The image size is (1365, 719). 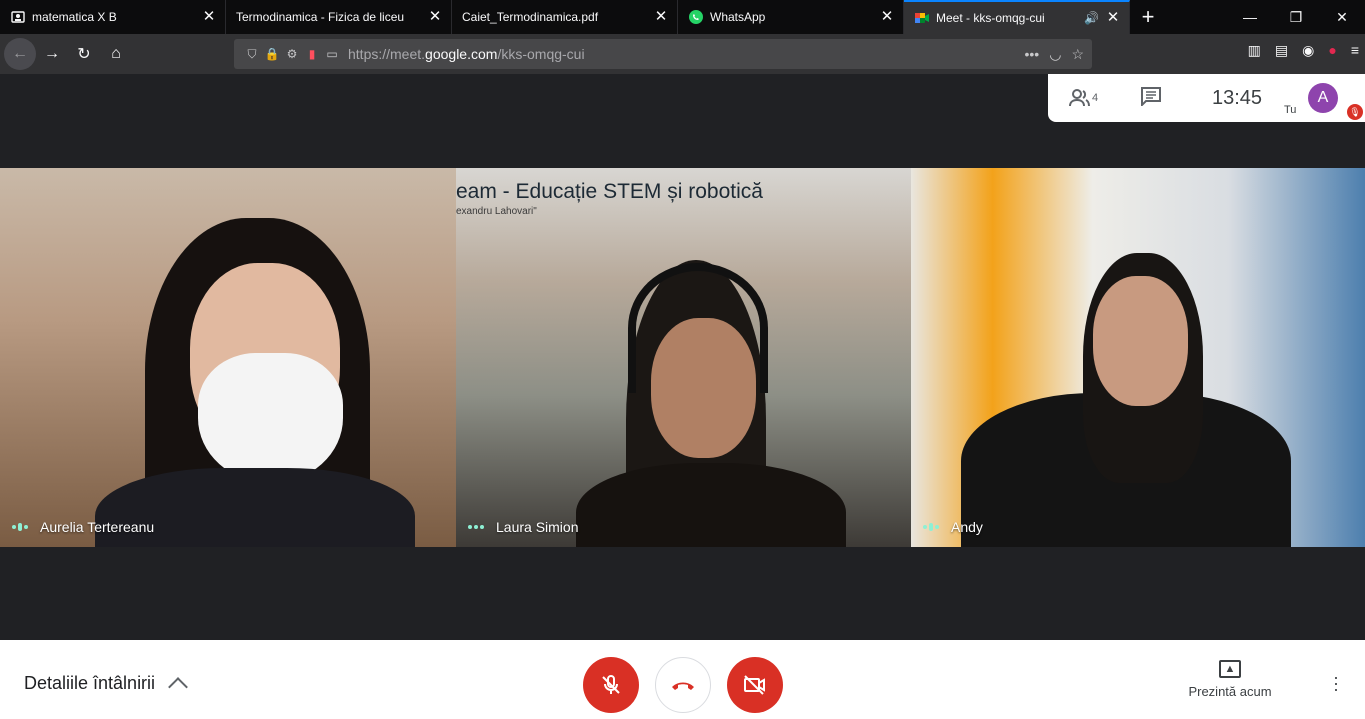 What do you see at coordinates (90, 683) in the screenshot?
I see `meeting-details-label: Detaliile întâlnirii` at bounding box center [90, 683].